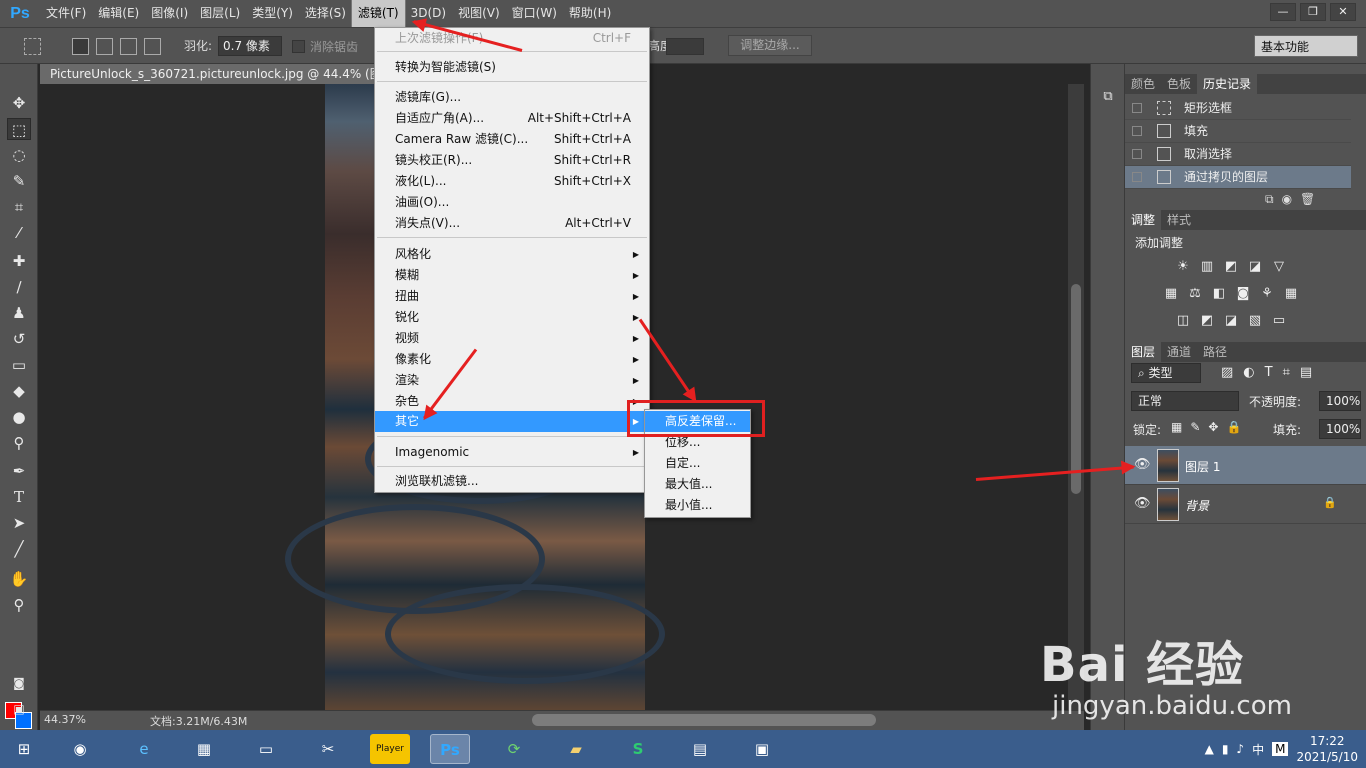 The height and width of the screenshot is (768, 1366). I want to click on healing-brush-tool-icon: ✚, so click(19, 261).